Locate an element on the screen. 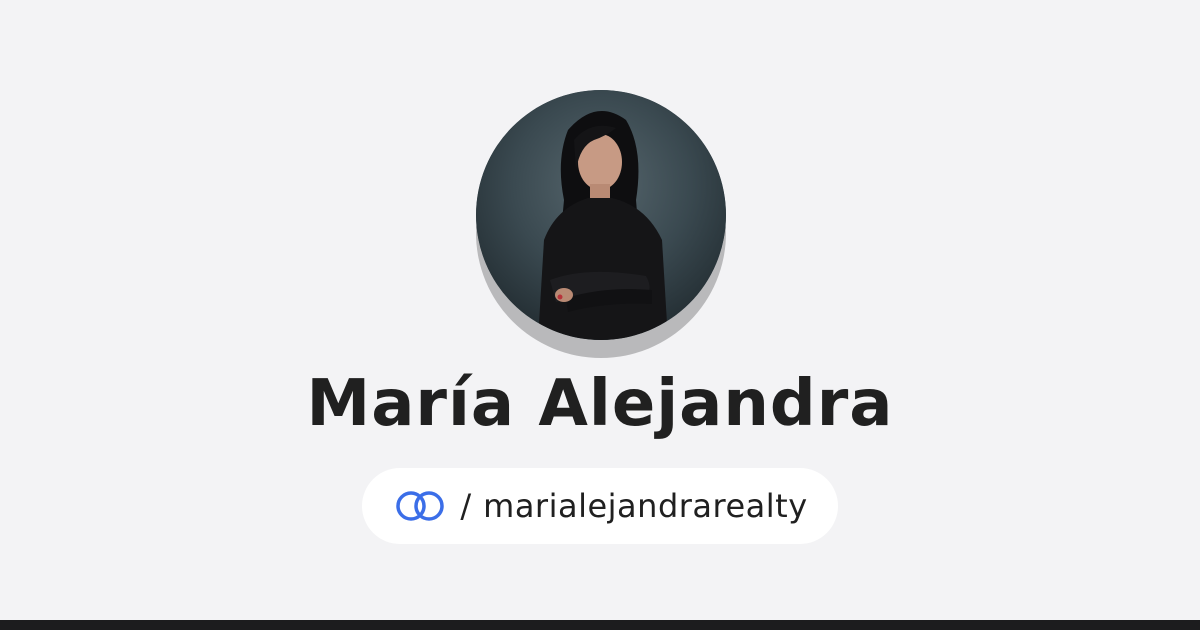  avatar-container is located at coordinates (601, 224).